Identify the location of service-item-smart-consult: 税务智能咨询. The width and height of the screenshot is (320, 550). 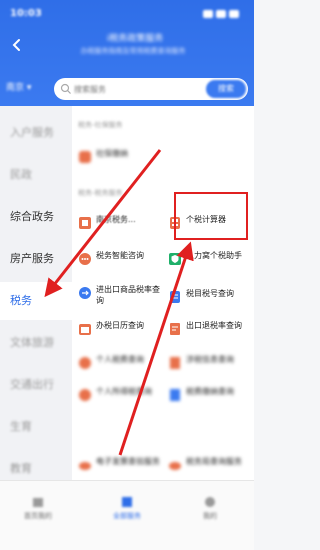
(121, 260).